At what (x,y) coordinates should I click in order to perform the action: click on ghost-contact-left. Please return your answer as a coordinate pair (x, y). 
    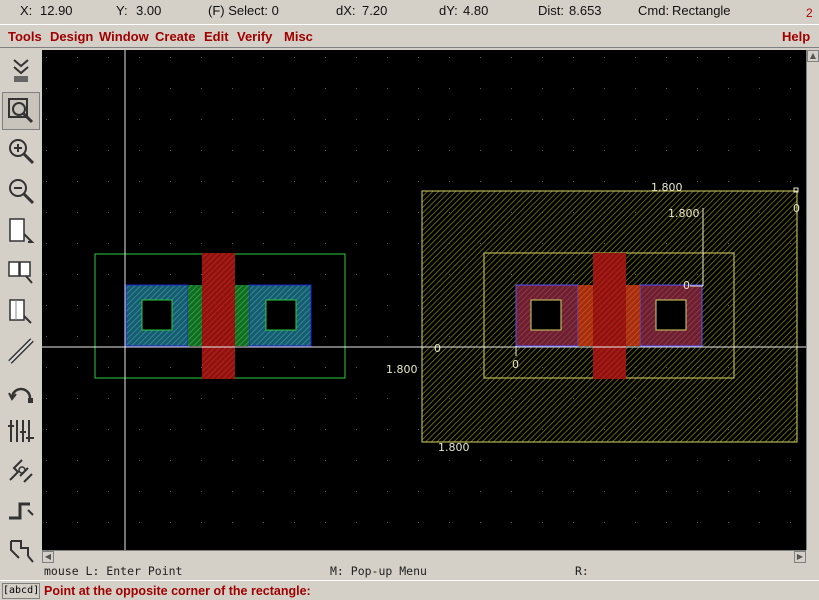
    Looking at the image, I should click on (546, 315).